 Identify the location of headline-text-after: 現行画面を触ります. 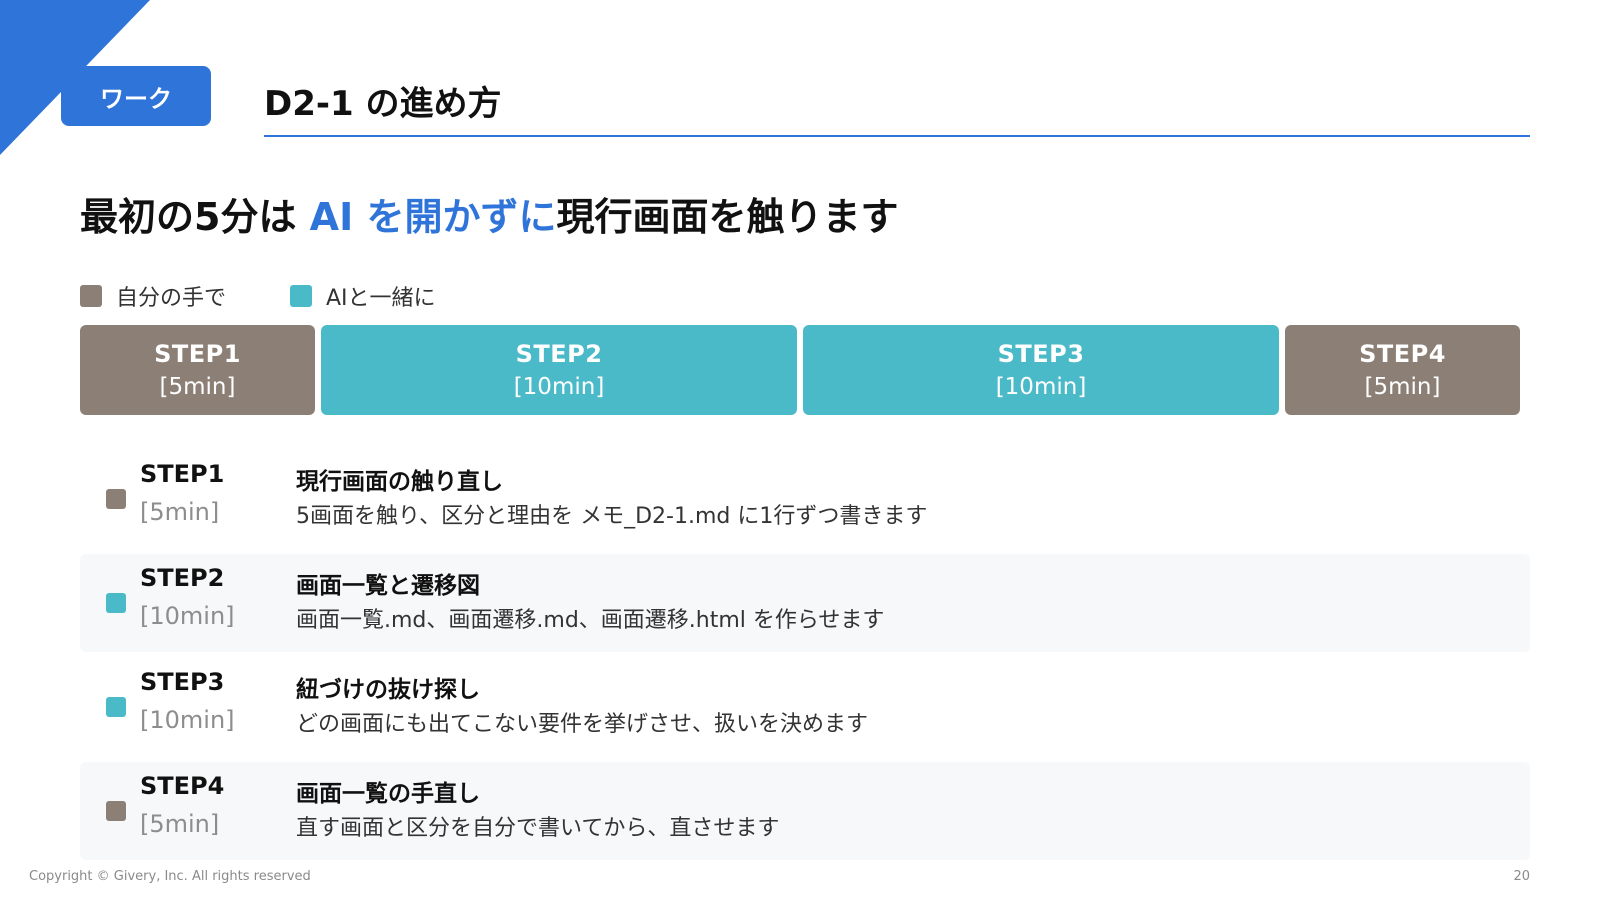
(727, 217).